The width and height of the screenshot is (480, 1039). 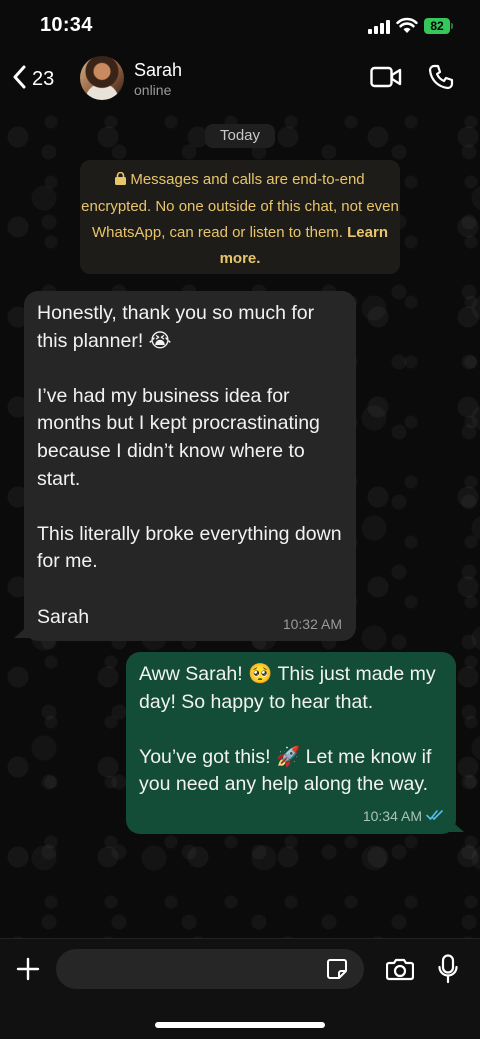 I want to click on camera-button, so click(x=400, y=971).